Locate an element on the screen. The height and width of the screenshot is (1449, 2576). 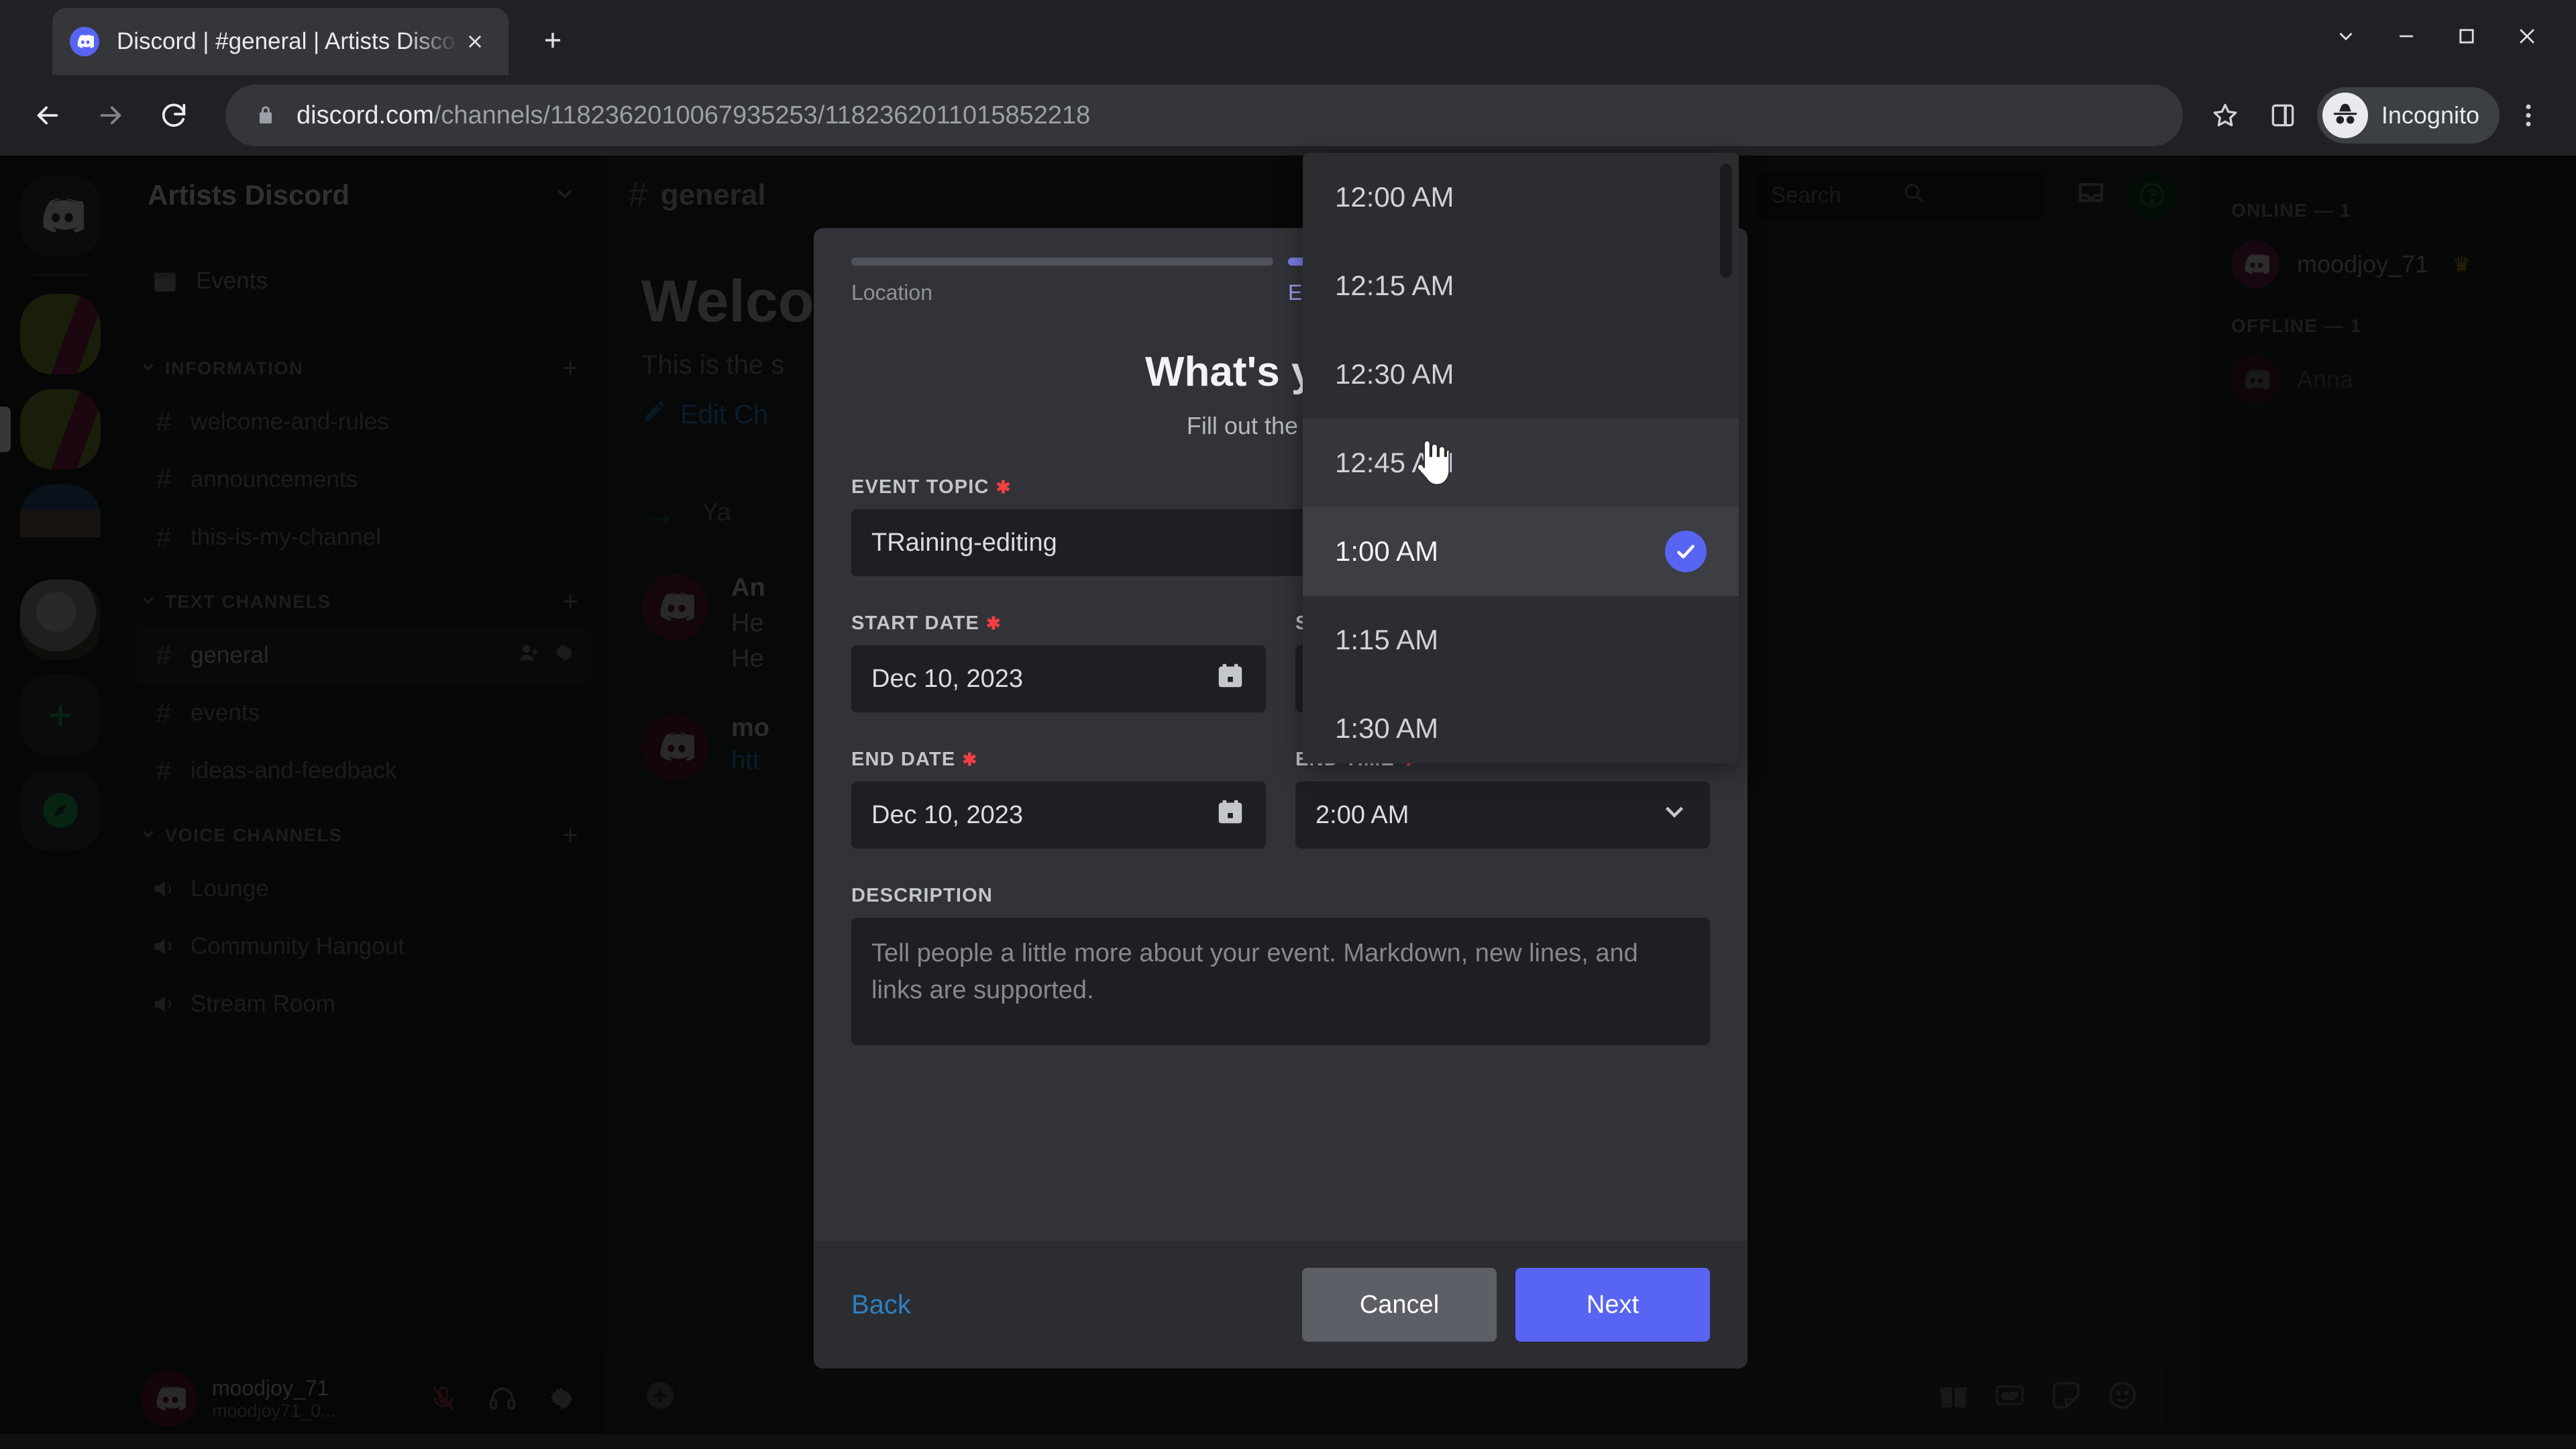
time-option: 12:15 AM is located at coordinates (1521, 285).